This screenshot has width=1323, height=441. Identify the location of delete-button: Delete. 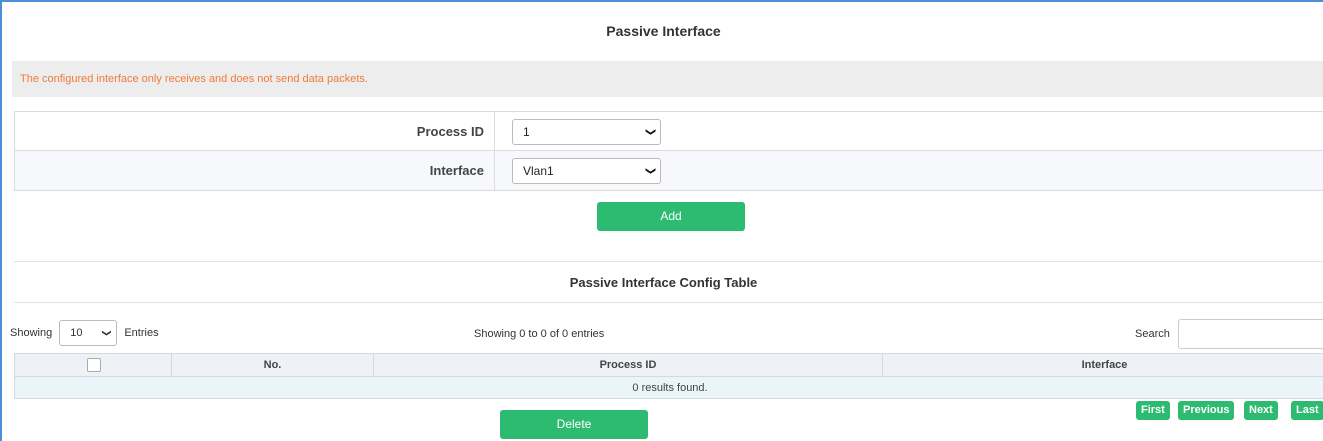
(574, 424).